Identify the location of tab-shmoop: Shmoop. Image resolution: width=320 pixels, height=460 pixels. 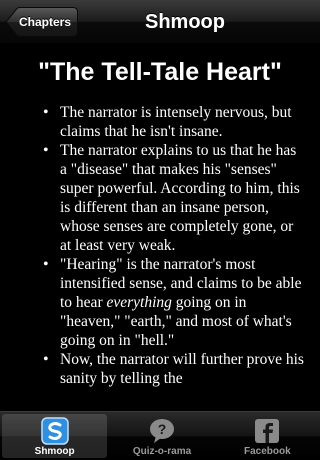
(55, 436).